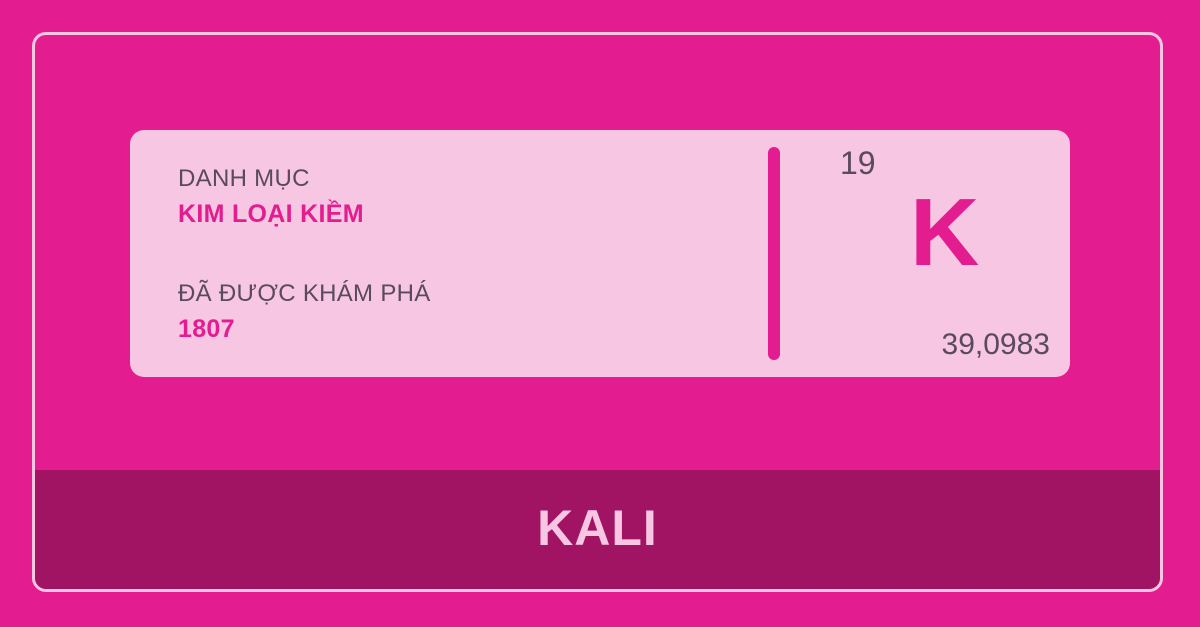  I want to click on category-value: KIM LOẠI KIỀM, so click(271, 214).